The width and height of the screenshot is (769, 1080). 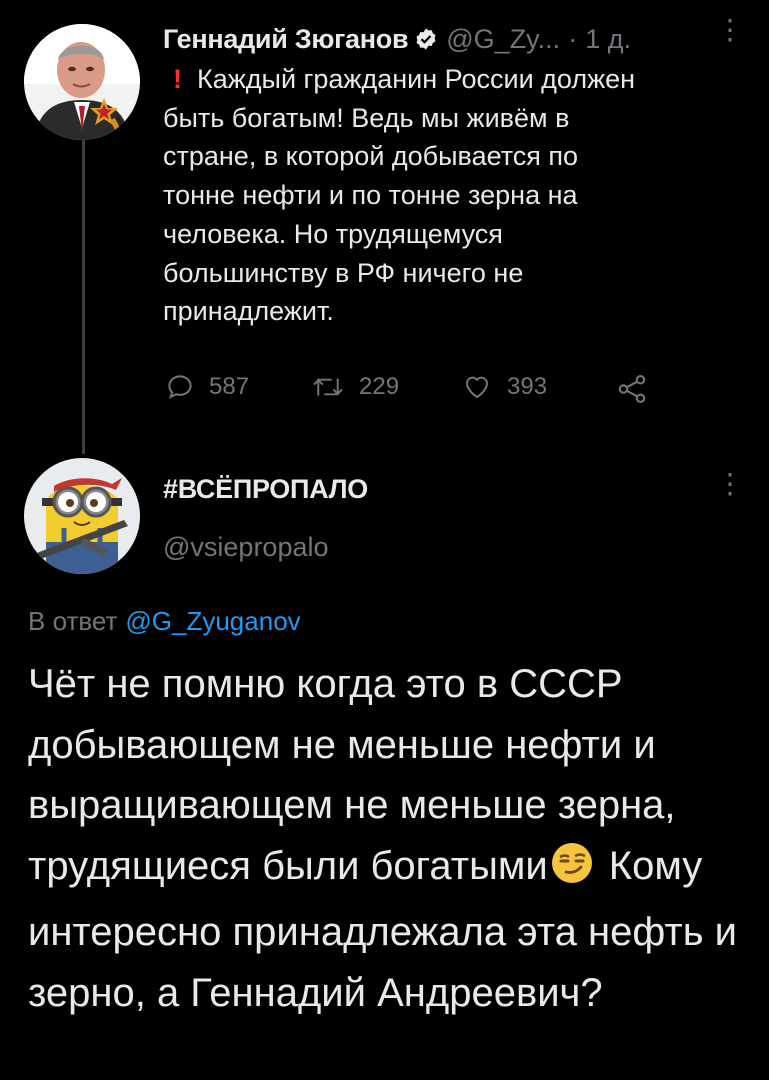 I want to click on tweet-action-bar: 587 229 393, so click(x=423, y=390).